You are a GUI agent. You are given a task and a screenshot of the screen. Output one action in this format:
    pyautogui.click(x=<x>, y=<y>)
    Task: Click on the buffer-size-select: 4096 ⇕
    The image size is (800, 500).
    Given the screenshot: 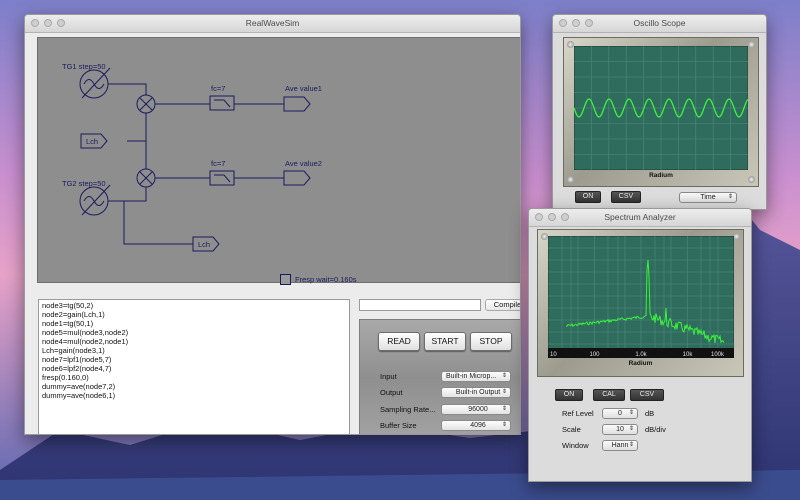 What is the action you would take?
    pyautogui.click(x=476, y=425)
    